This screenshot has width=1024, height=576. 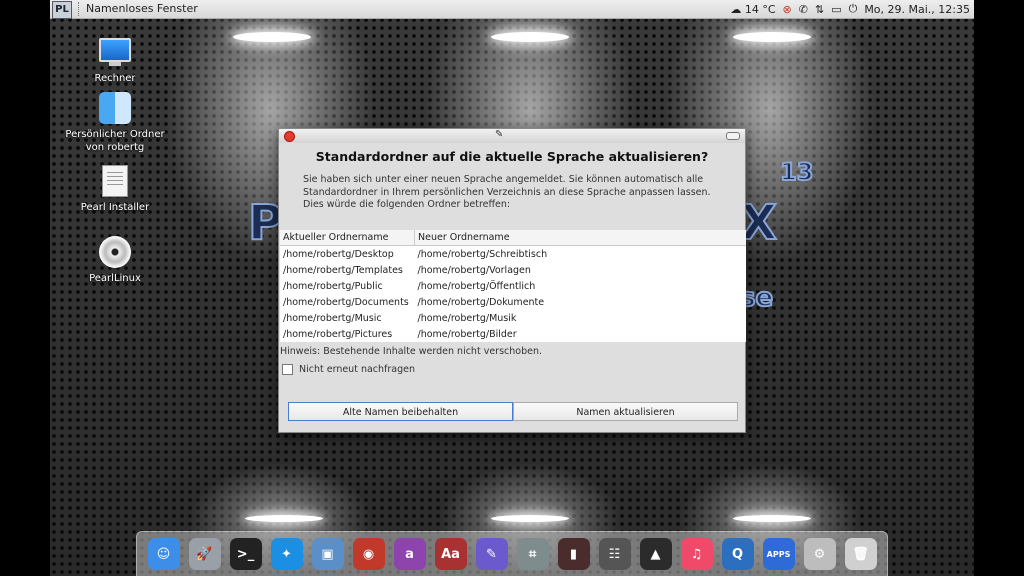 I want to click on screenshot-icon: ◉, so click(x=368, y=554).